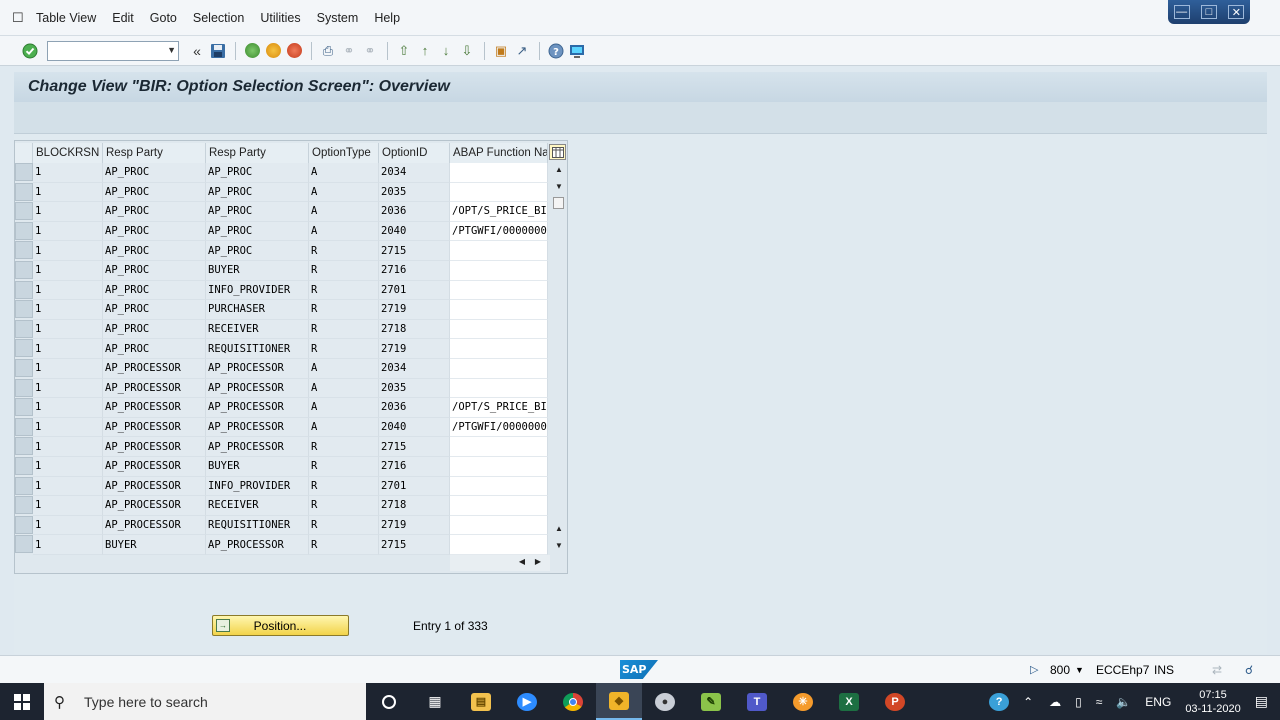 This screenshot has width=1280, height=720. I want to click on notepad-icon: ✎, so click(711, 701).